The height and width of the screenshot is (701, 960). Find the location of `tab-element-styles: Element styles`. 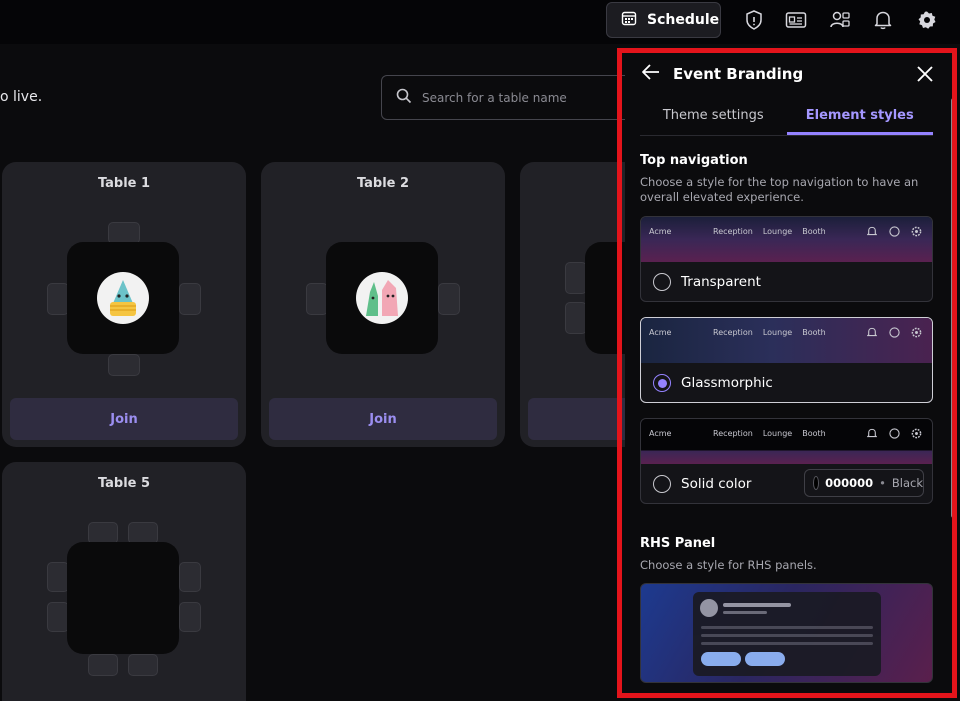

tab-element-styles: Element styles is located at coordinates (859, 118).